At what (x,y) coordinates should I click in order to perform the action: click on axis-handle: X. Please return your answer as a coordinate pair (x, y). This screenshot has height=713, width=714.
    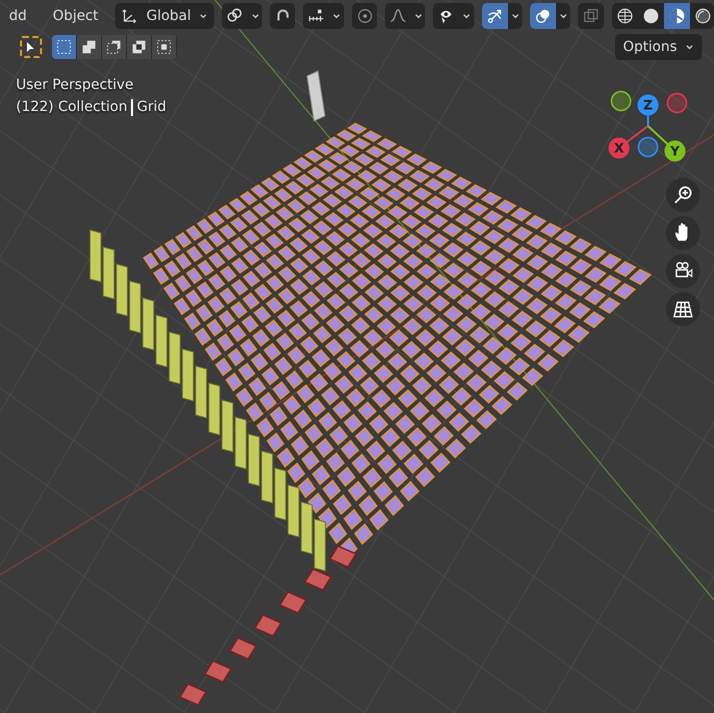
    Looking at the image, I should click on (619, 148).